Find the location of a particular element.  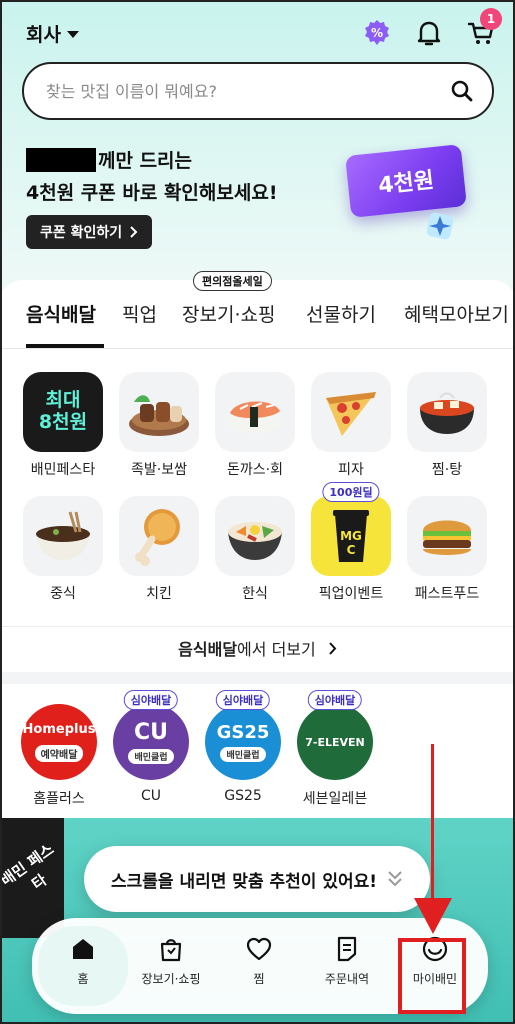

banner-headline: 께만 드리는 is located at coordinates (109, 159).